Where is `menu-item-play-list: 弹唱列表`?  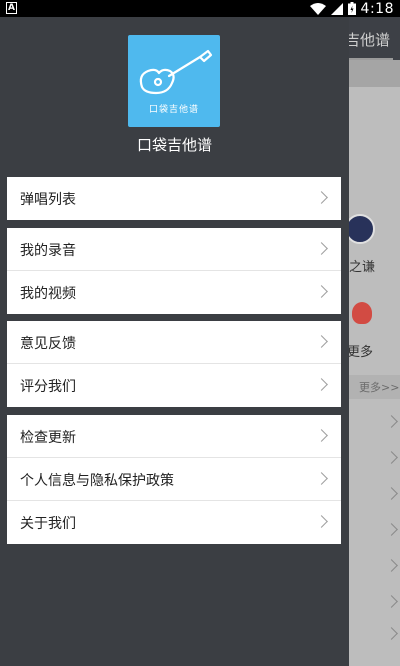 menu-item-play-list: 弹唱列表 is located at coordinates (174, 198).